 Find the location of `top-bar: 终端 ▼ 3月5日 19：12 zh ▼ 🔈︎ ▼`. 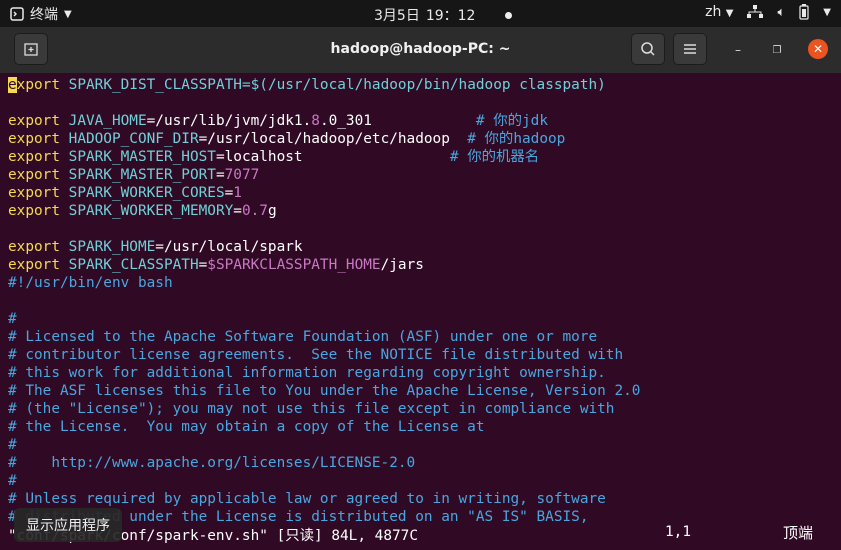

top-bar: 终端 ▼ 3月5日 19：12 zh ▼ 🔈︎ ▼ is located at coordinates (420, 13).